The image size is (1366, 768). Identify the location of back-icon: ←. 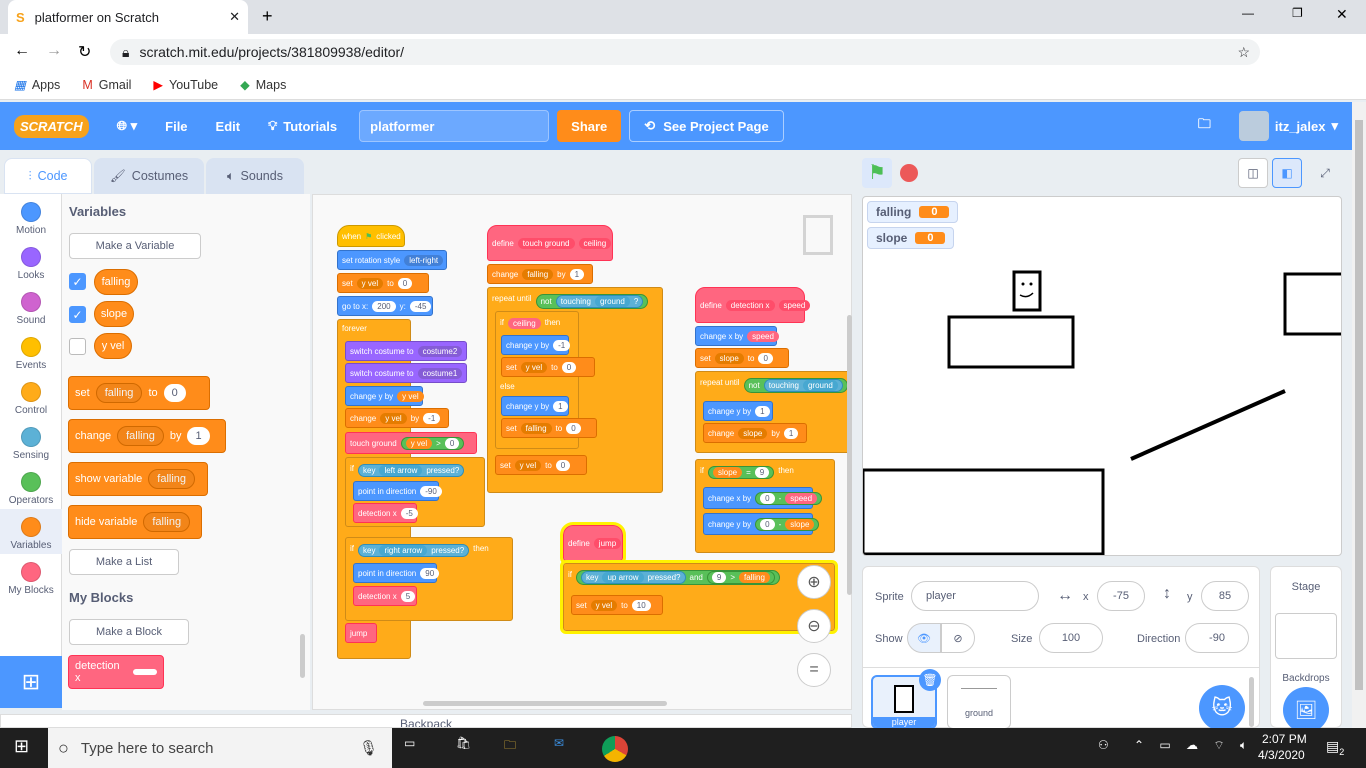
(22, 51).